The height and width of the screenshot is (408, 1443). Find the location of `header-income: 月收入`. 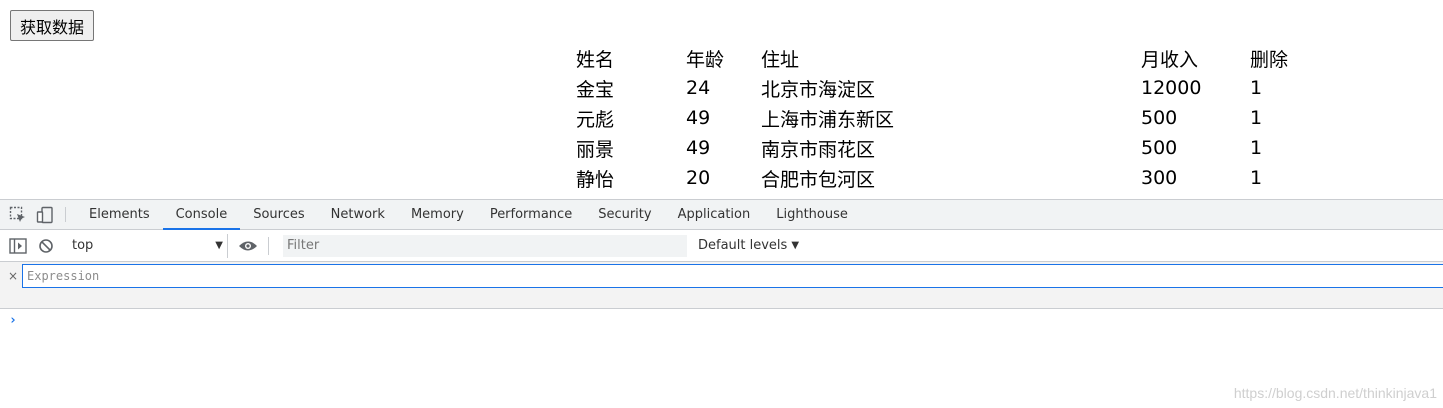

header-income: 月收入 is located at coordinates (1170, 59).